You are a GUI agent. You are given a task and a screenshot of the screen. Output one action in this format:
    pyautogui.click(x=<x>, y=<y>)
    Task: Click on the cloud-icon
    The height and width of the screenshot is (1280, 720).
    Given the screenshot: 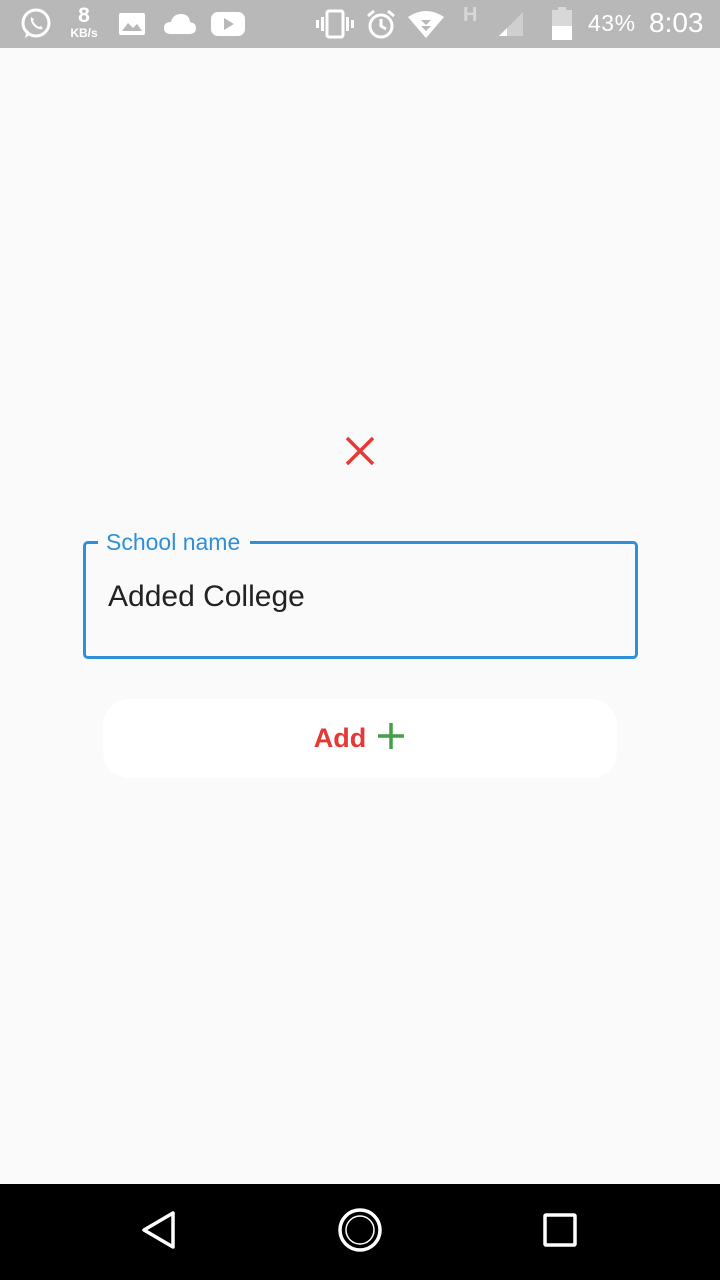 What is the action you would take?
    pyautogui.click(x=180, y=24)
    